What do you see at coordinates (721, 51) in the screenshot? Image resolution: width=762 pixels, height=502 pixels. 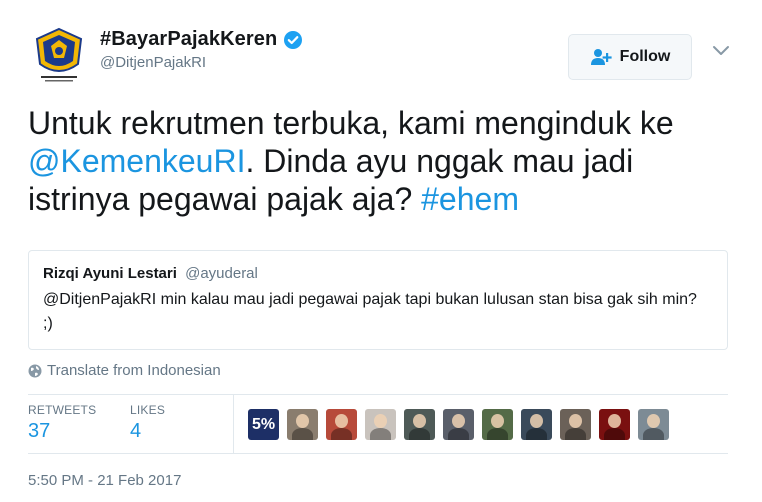 I see `chevron-down-icon` at bounding box center [721, 51].